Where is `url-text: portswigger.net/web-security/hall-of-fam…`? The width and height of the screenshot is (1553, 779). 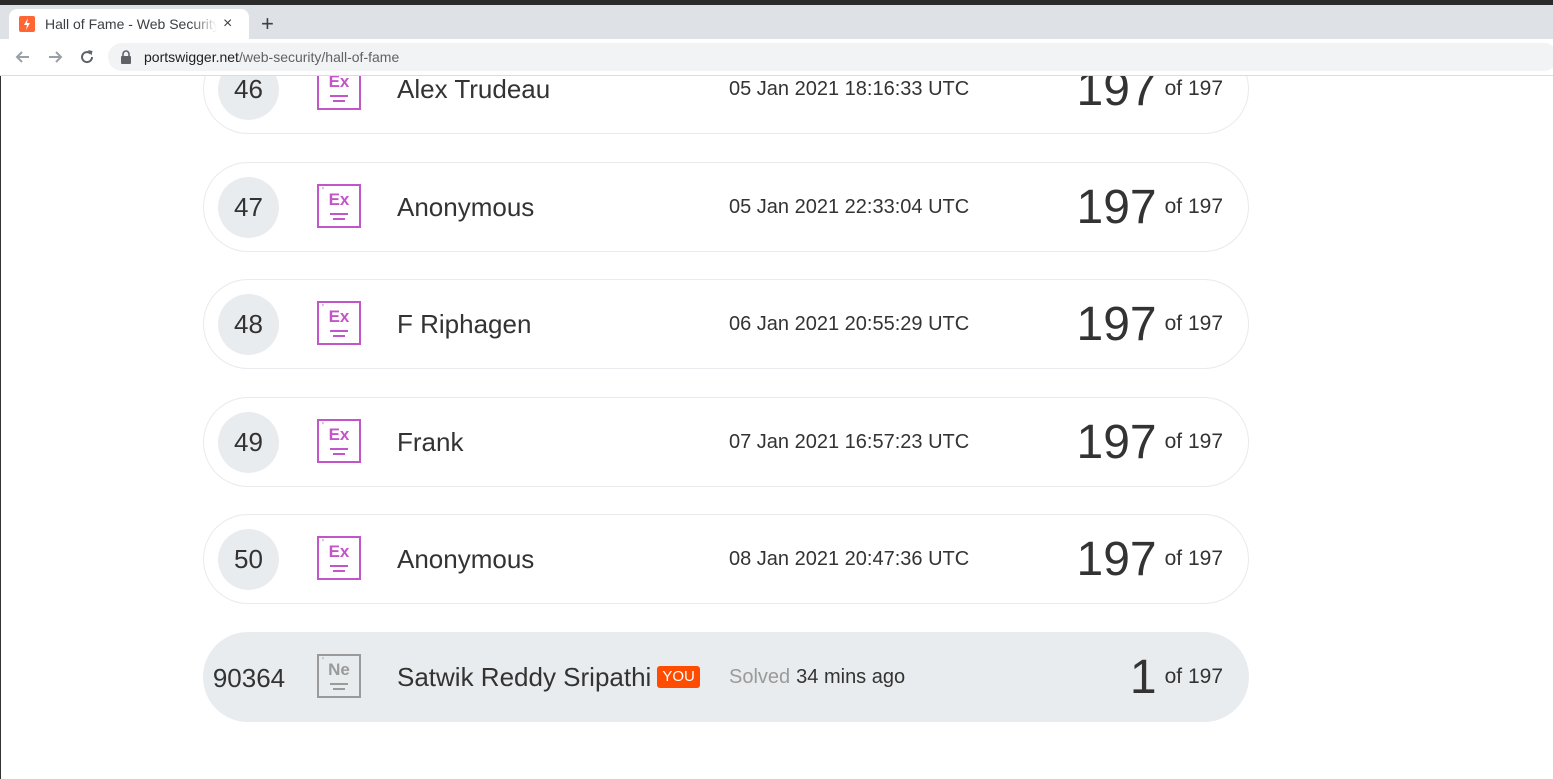
url-text: portswigger.net/web-security/hall-of-fam… is located at coordinates (271, 57).